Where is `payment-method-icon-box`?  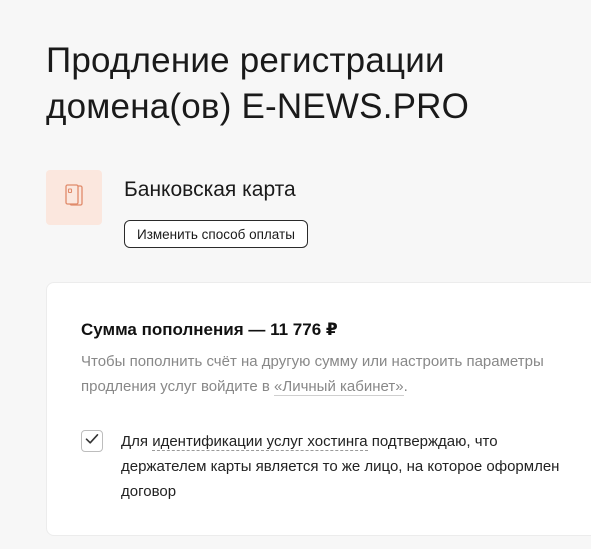 payment-method-icon-box is located at coordinates (74, 197).